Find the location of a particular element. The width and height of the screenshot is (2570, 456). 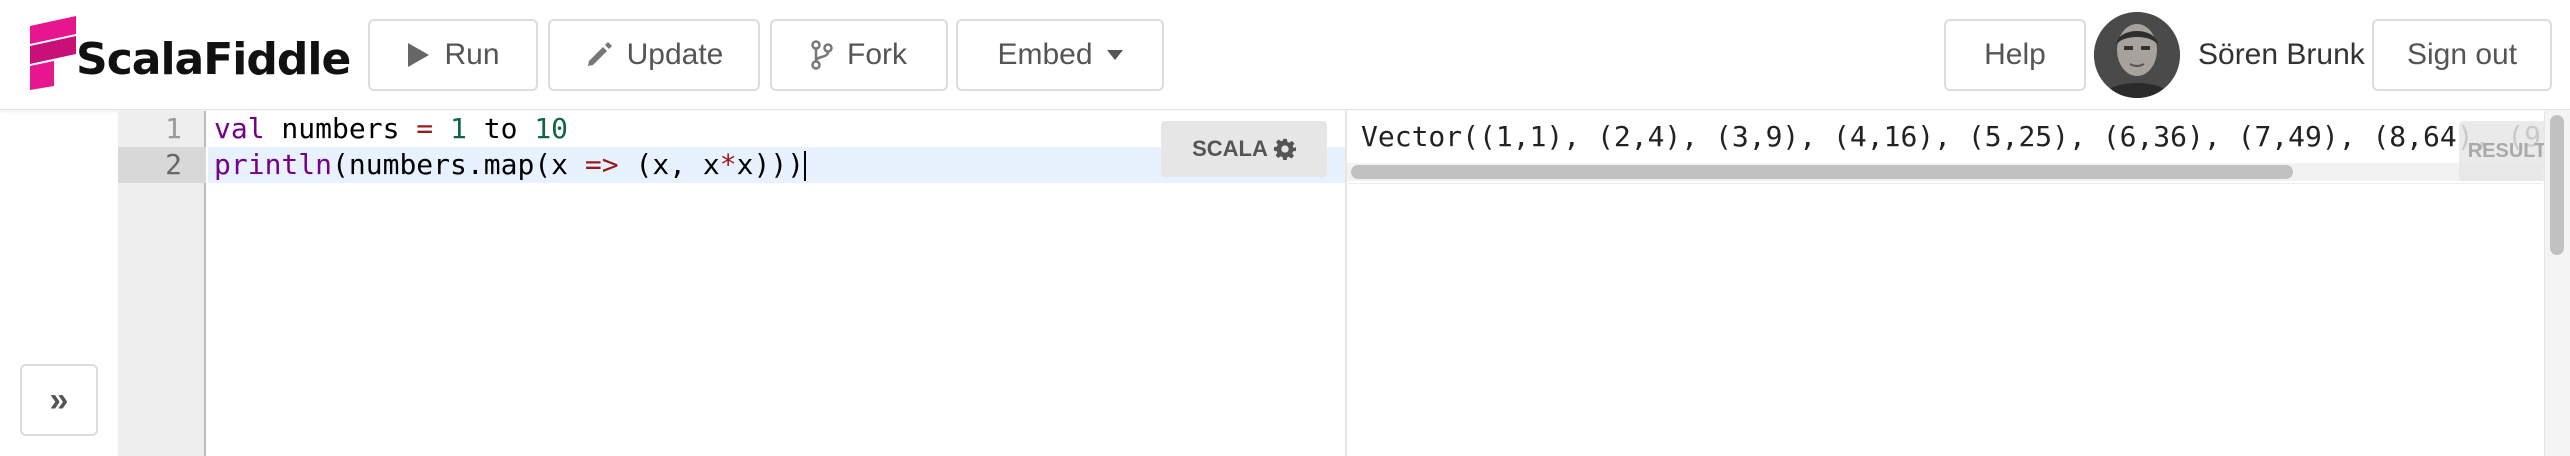

pencil-icon is located at coordinates (599, 54).